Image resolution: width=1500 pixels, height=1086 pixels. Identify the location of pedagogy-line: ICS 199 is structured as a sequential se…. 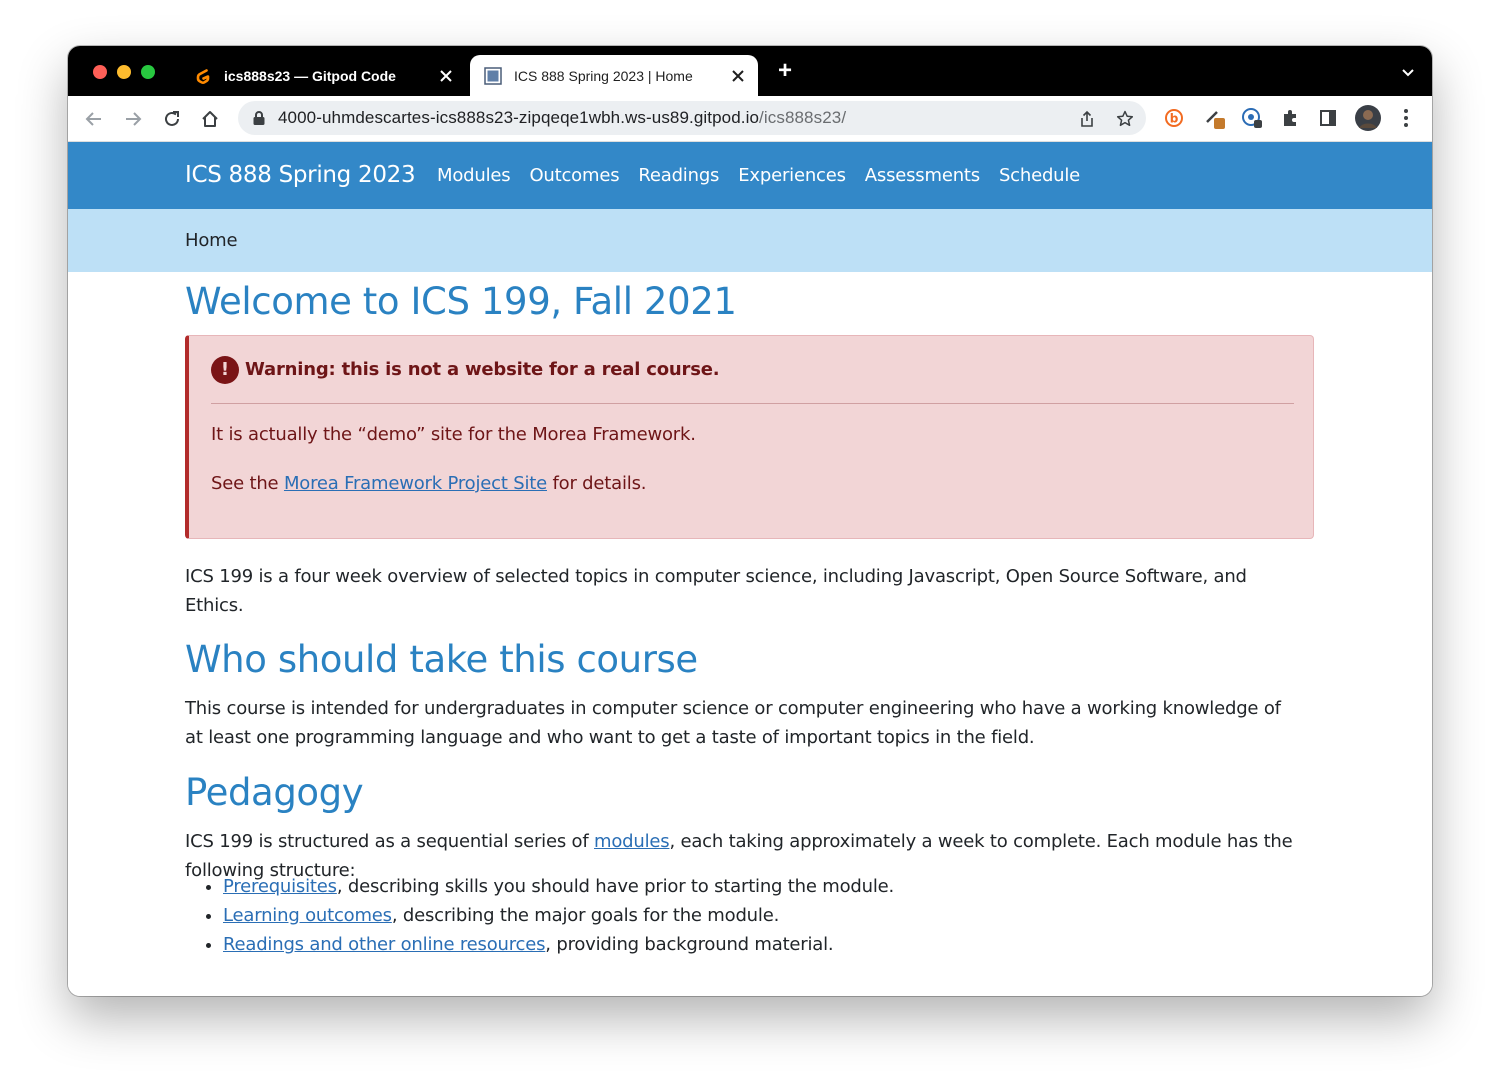
(739, 841).